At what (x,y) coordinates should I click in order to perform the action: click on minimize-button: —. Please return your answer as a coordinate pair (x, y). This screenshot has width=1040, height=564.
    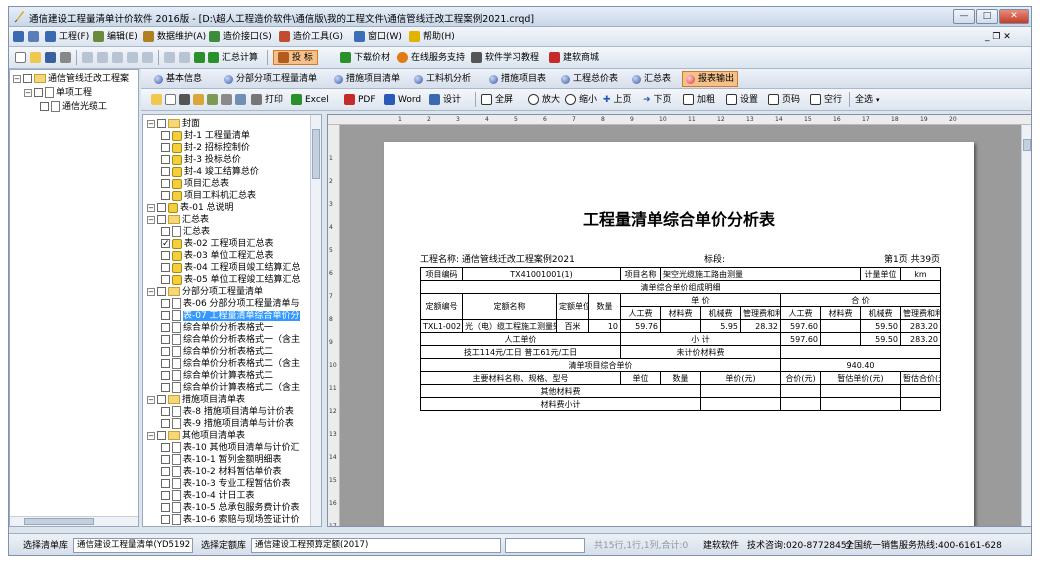
    Looking at the image, I should click on (964, 16).